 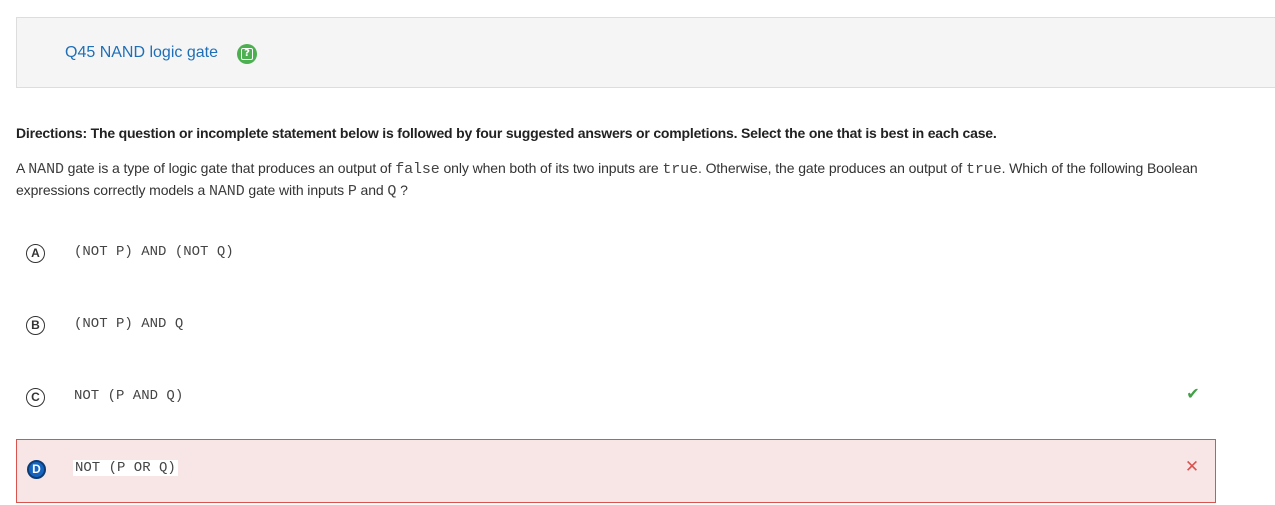 I want to click on stem-text: gate with inputs, so click(x=296, y=190).